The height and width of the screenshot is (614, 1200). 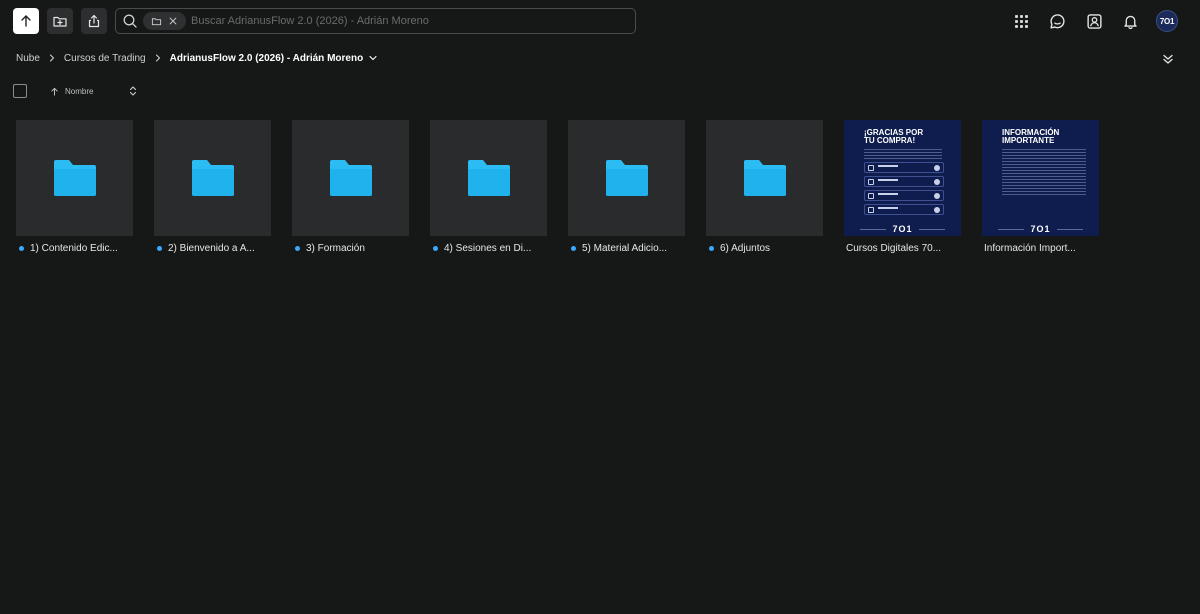 I want to click on apps-grid-icon, so click(x=1021, y=21).